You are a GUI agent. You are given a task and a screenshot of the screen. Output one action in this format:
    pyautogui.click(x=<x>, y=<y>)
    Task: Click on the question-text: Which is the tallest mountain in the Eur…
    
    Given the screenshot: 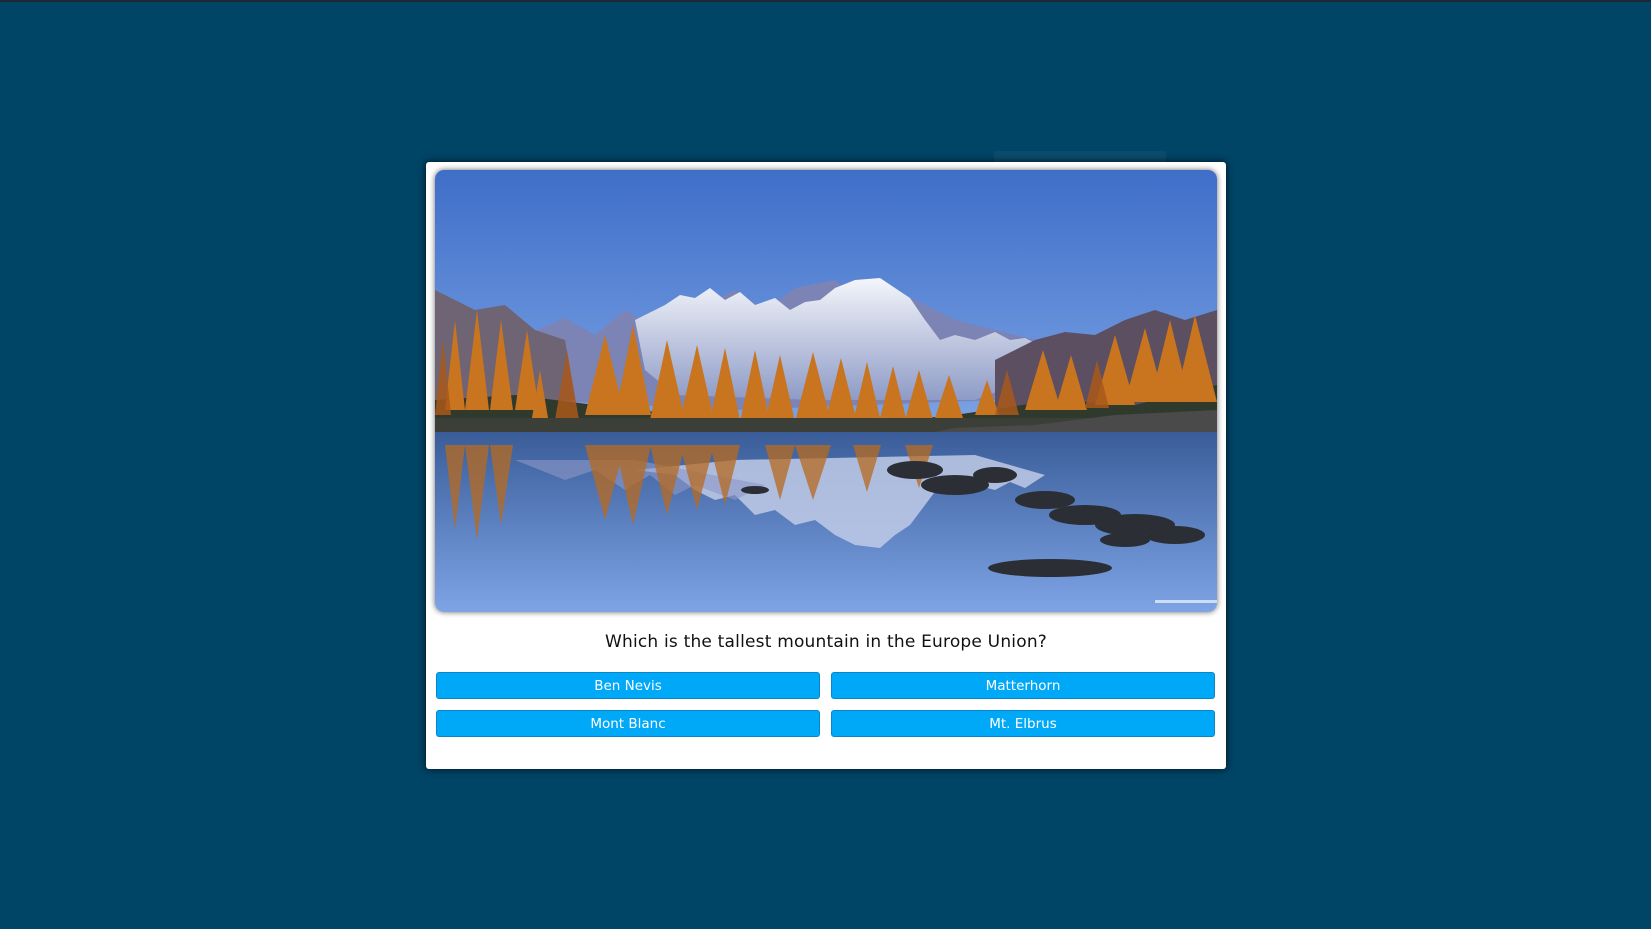 What is the action you would take?
    pyautogui.click(x=826, y=642)
    